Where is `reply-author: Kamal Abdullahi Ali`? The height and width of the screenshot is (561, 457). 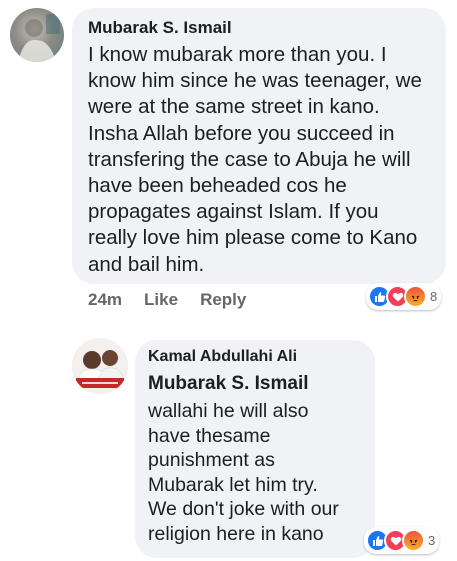 reply-author: Kamal Abdullahi Ali is located at coordinates (222, 357).